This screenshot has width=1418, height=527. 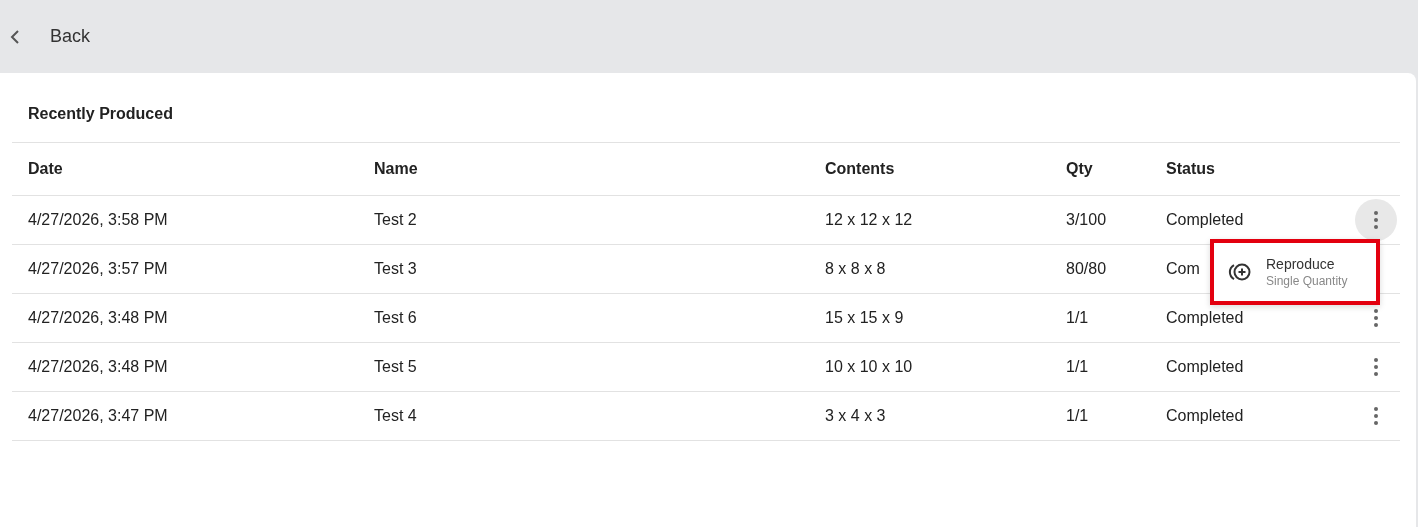 I want to click on table-cell: 4/27/2026, 3:57 PM, so click(x=98, y=268).